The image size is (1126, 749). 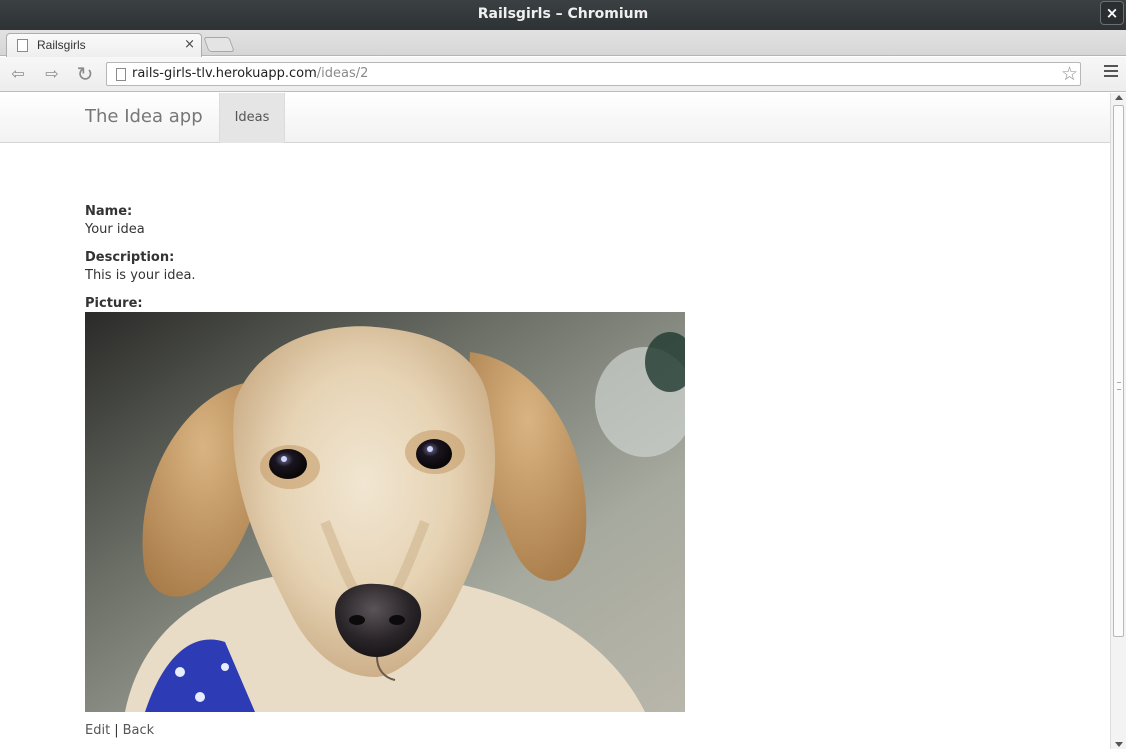 I want to click on scrollbar-grip-icon, so click(x=1119, y=386).